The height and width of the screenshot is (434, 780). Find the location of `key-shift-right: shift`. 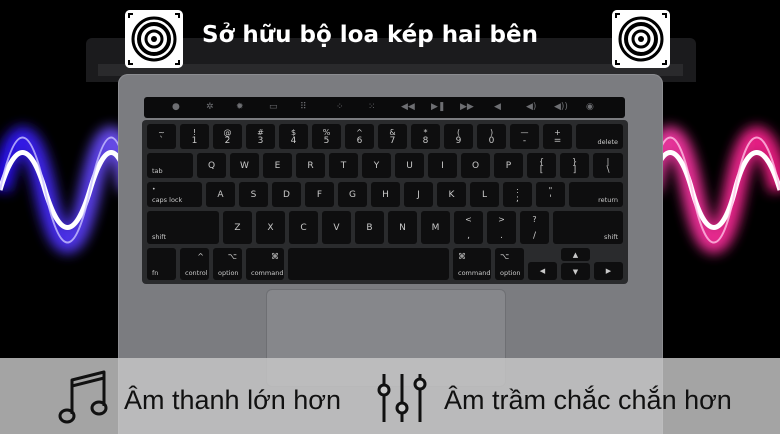

key-shift-right: shift is located at coordinates (588, 227).